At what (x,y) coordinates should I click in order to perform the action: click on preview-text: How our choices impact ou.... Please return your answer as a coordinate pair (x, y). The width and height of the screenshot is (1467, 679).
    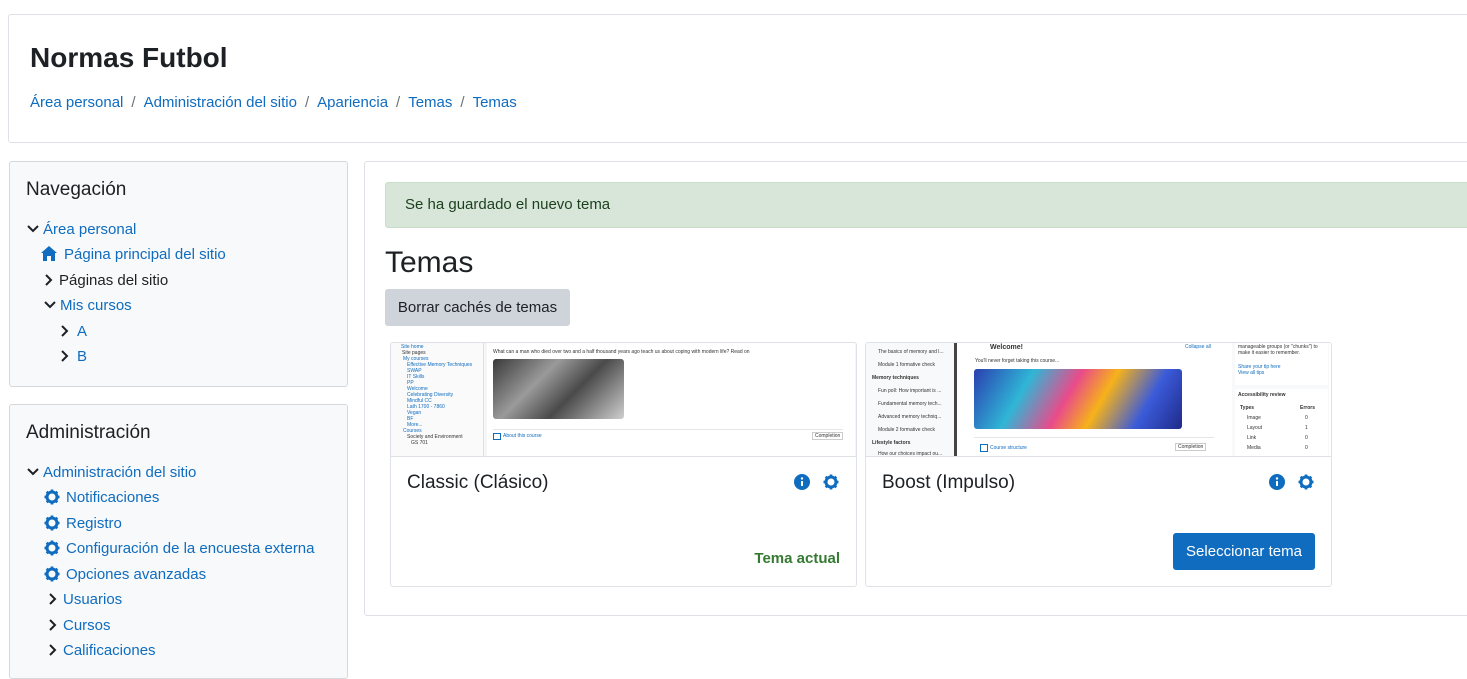
    Looking at the image, I should click on (910, 454).